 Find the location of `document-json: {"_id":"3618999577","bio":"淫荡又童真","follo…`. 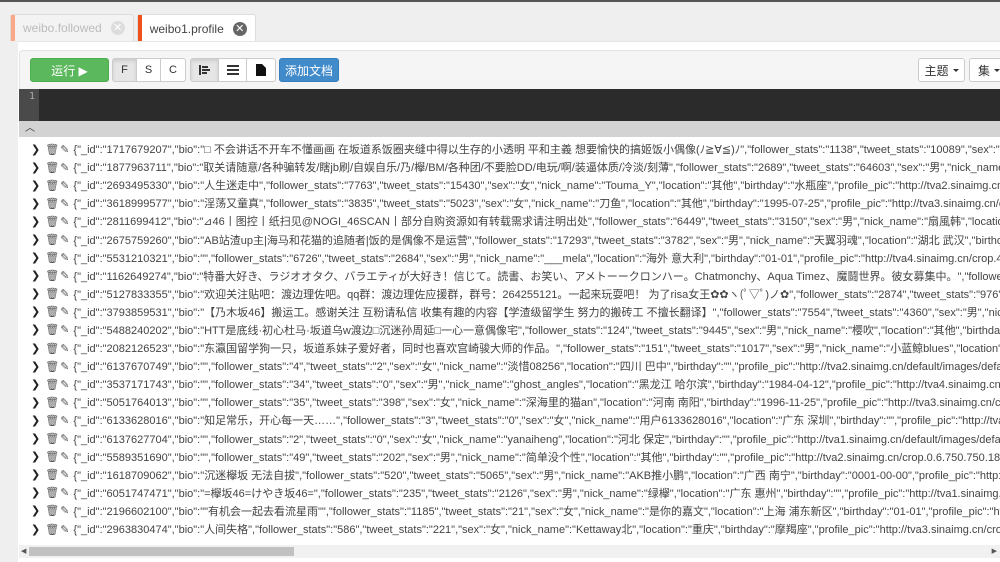

document-json: {"_id":"3618999577","bio":"淫荡又童真","follo… is located at coordinates (536, 203).